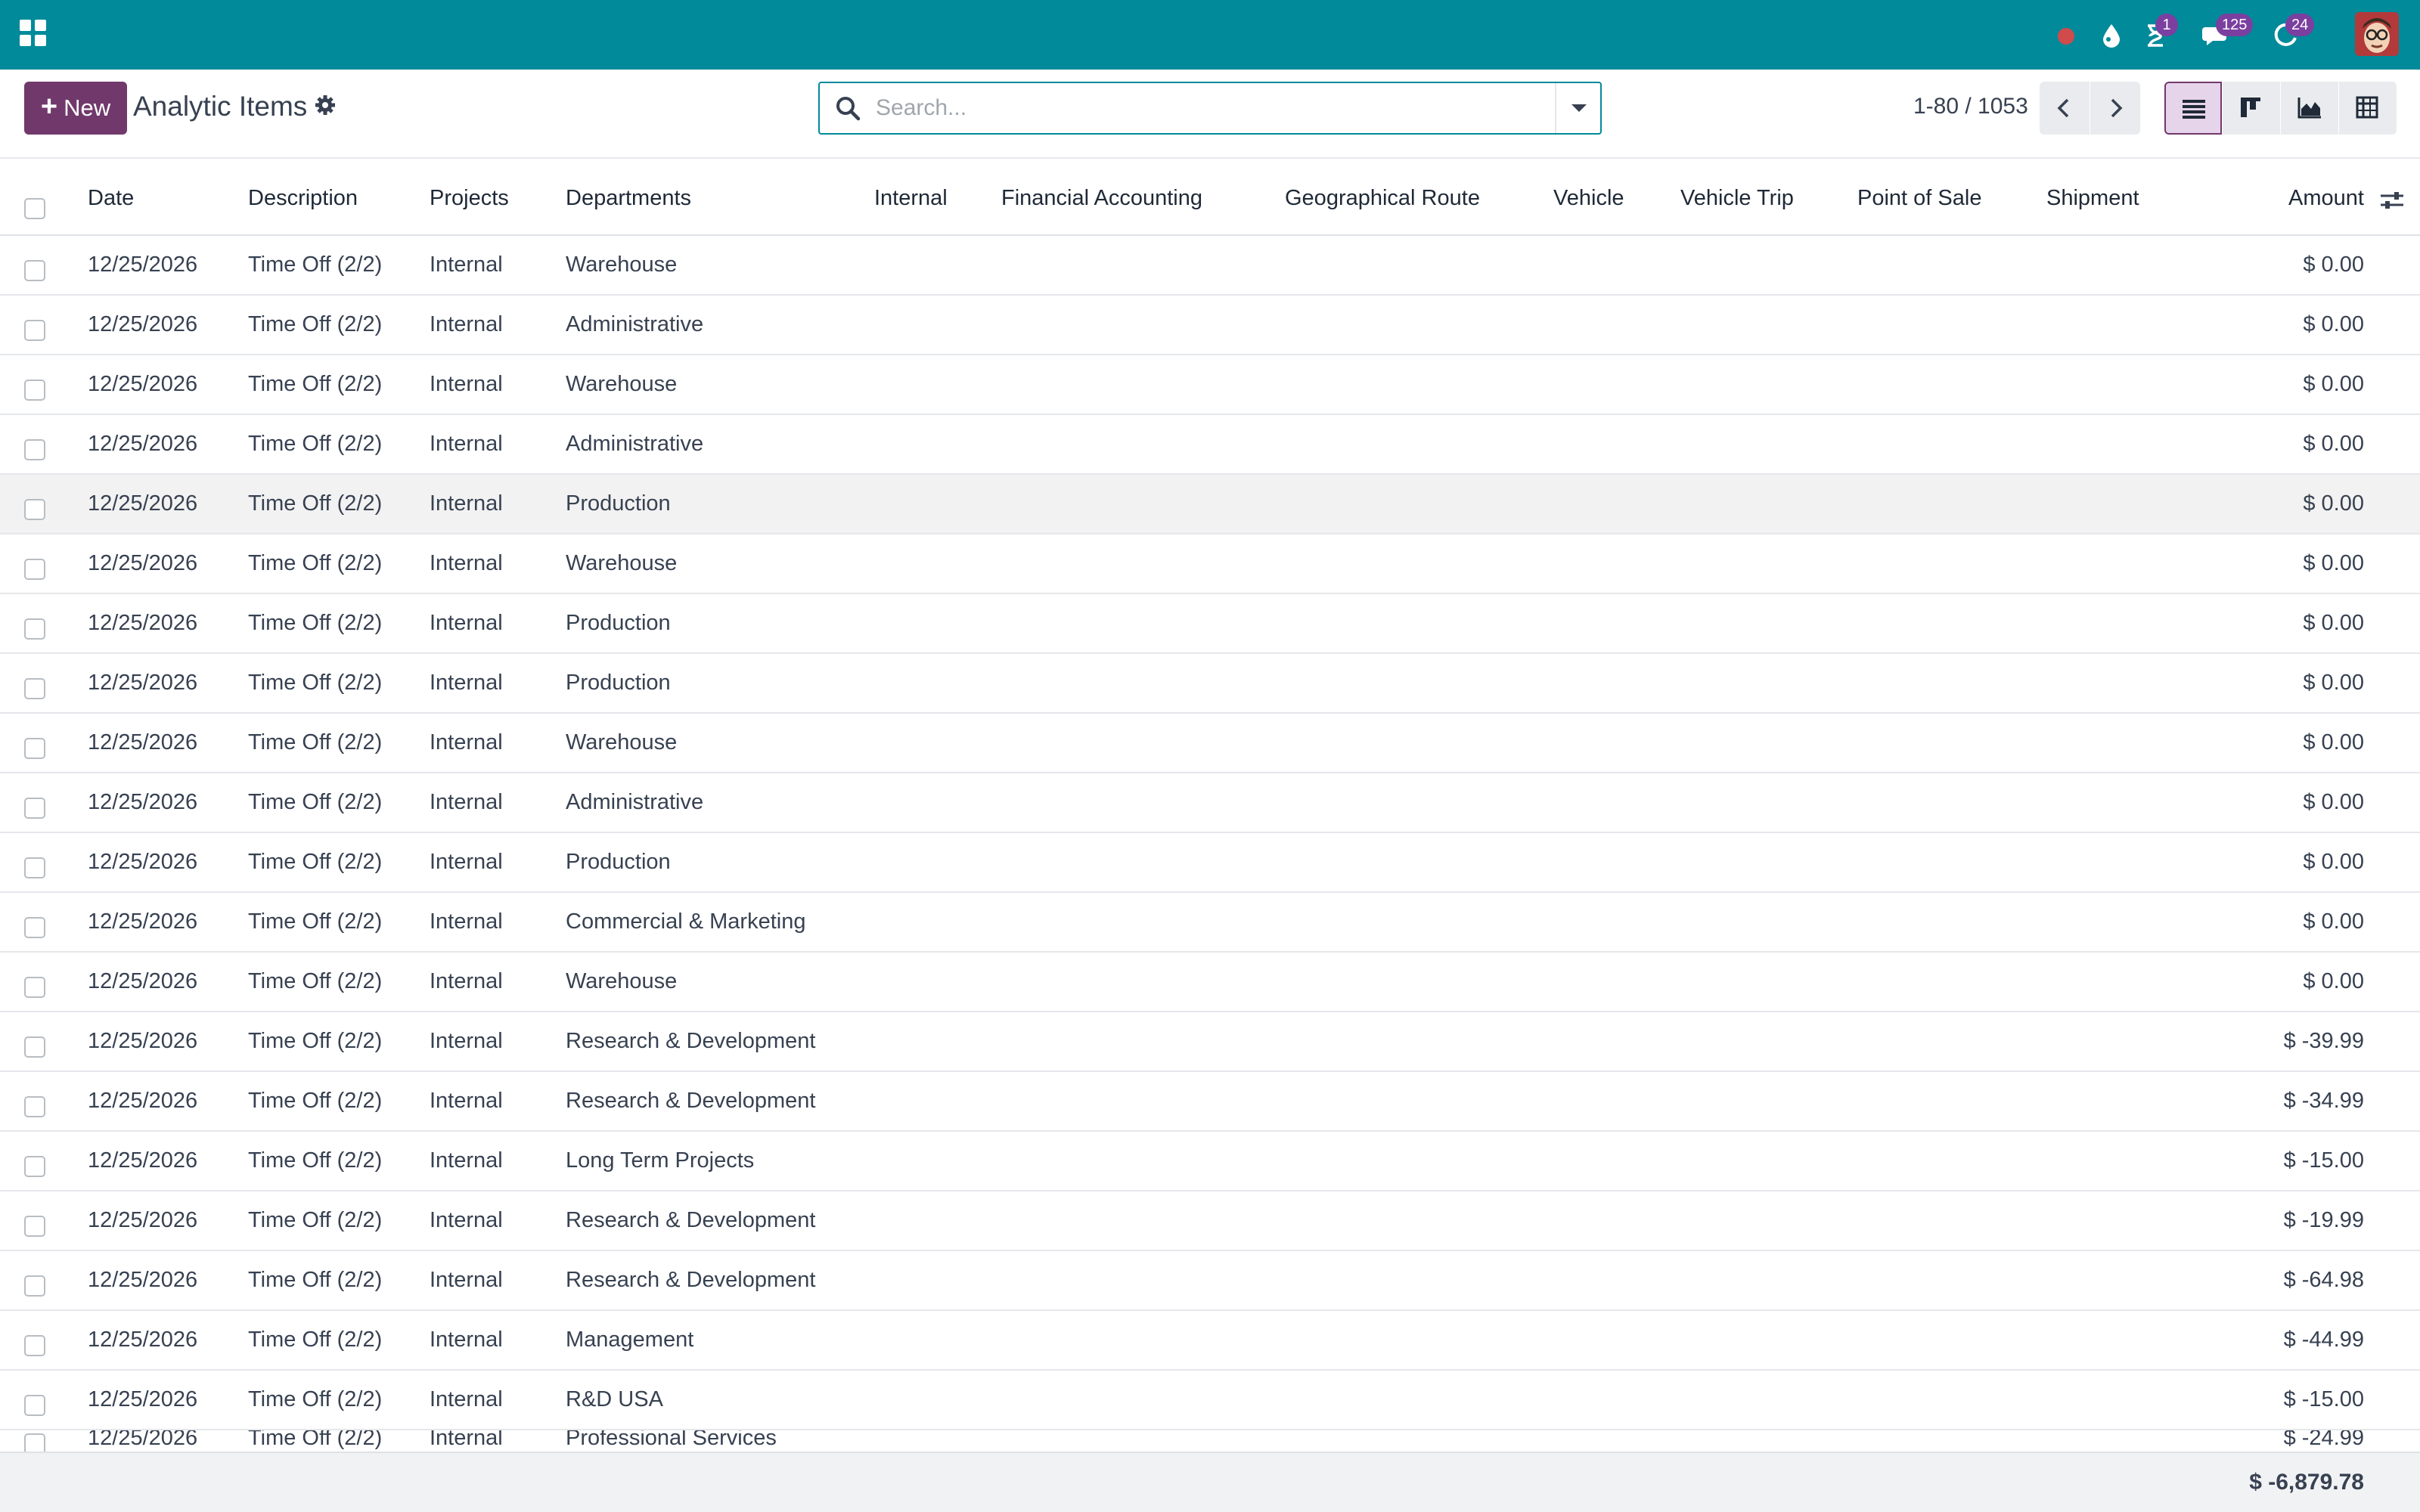  I want to click on select-all-checkbox, so click(34, 208).